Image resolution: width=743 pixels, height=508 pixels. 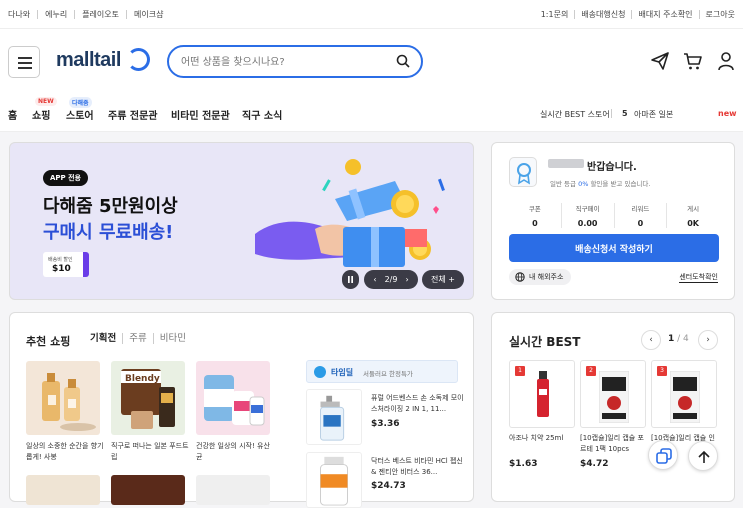 What do you see at coordinates (698, 277) in the screenshot?
I see `center-arrival-link: 센터도착확인` at bounding box center [698, 277].